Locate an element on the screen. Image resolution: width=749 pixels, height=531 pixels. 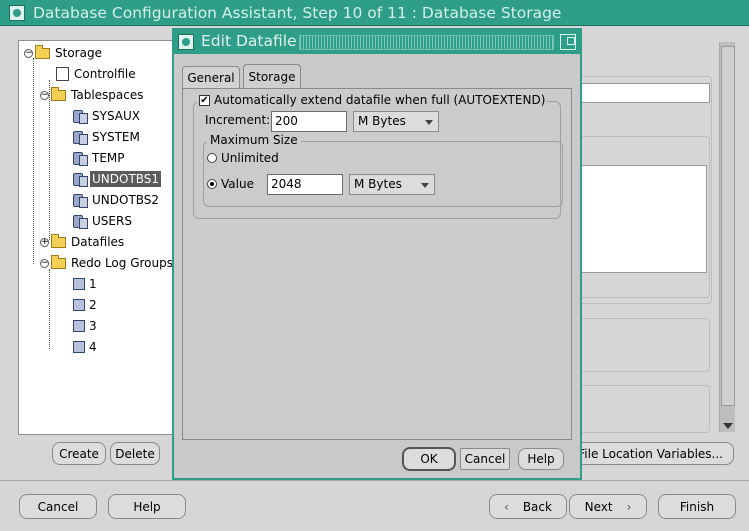
tree-item-tablespaces: − Tablespaces is located at coordinates (93, 95).